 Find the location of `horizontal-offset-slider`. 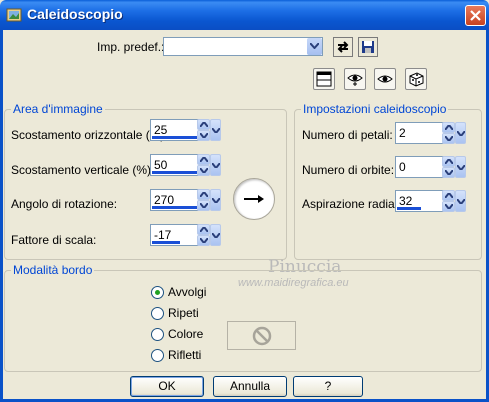

horizontal-offset-slider is located at coordinates (176, 137).